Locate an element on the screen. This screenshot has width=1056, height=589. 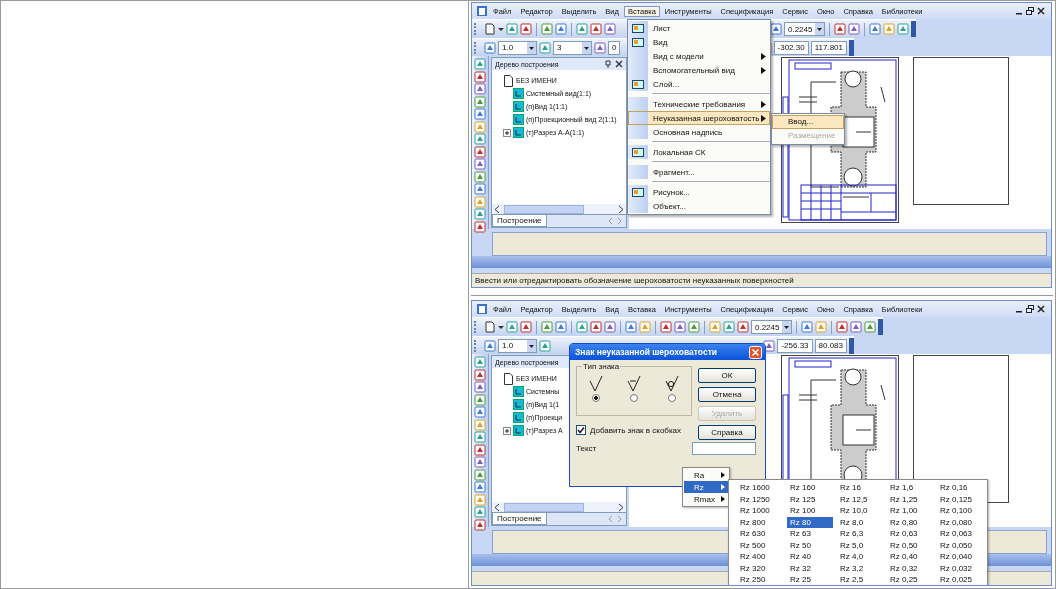
menu-item: Rz 250 is located at coordinates (760, 579).